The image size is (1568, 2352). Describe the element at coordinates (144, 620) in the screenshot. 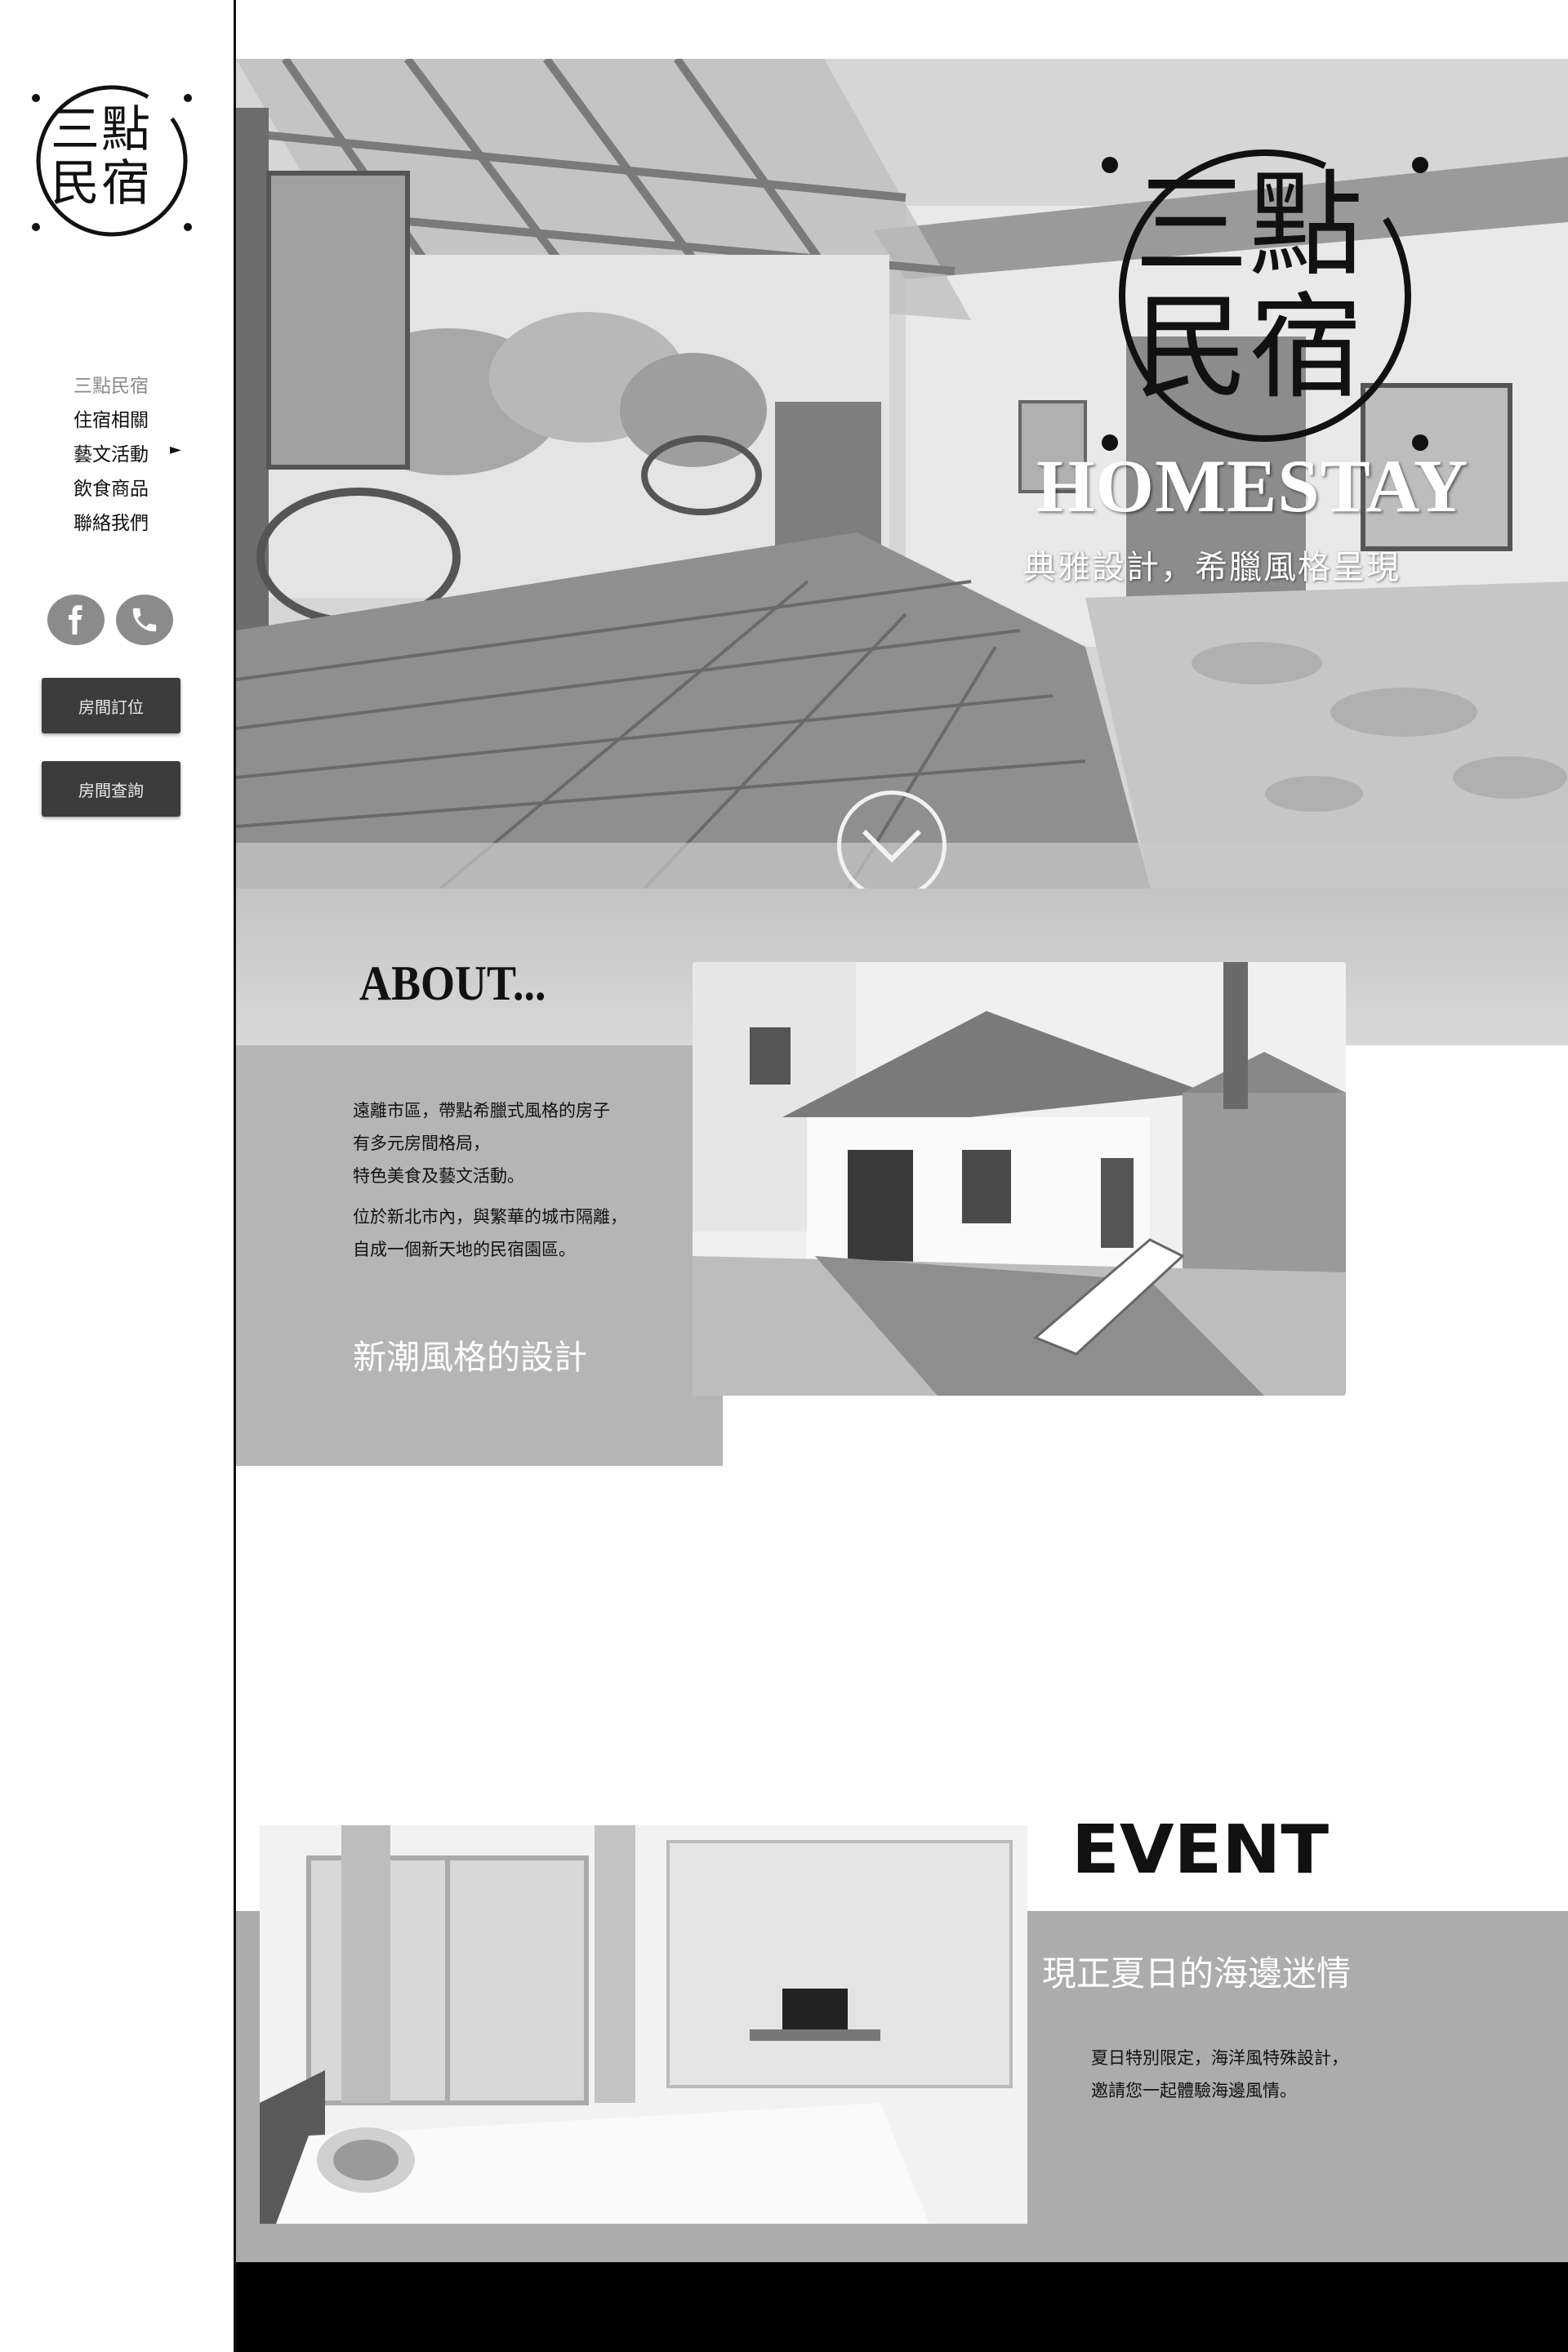

I see `phone-icon` at that location.